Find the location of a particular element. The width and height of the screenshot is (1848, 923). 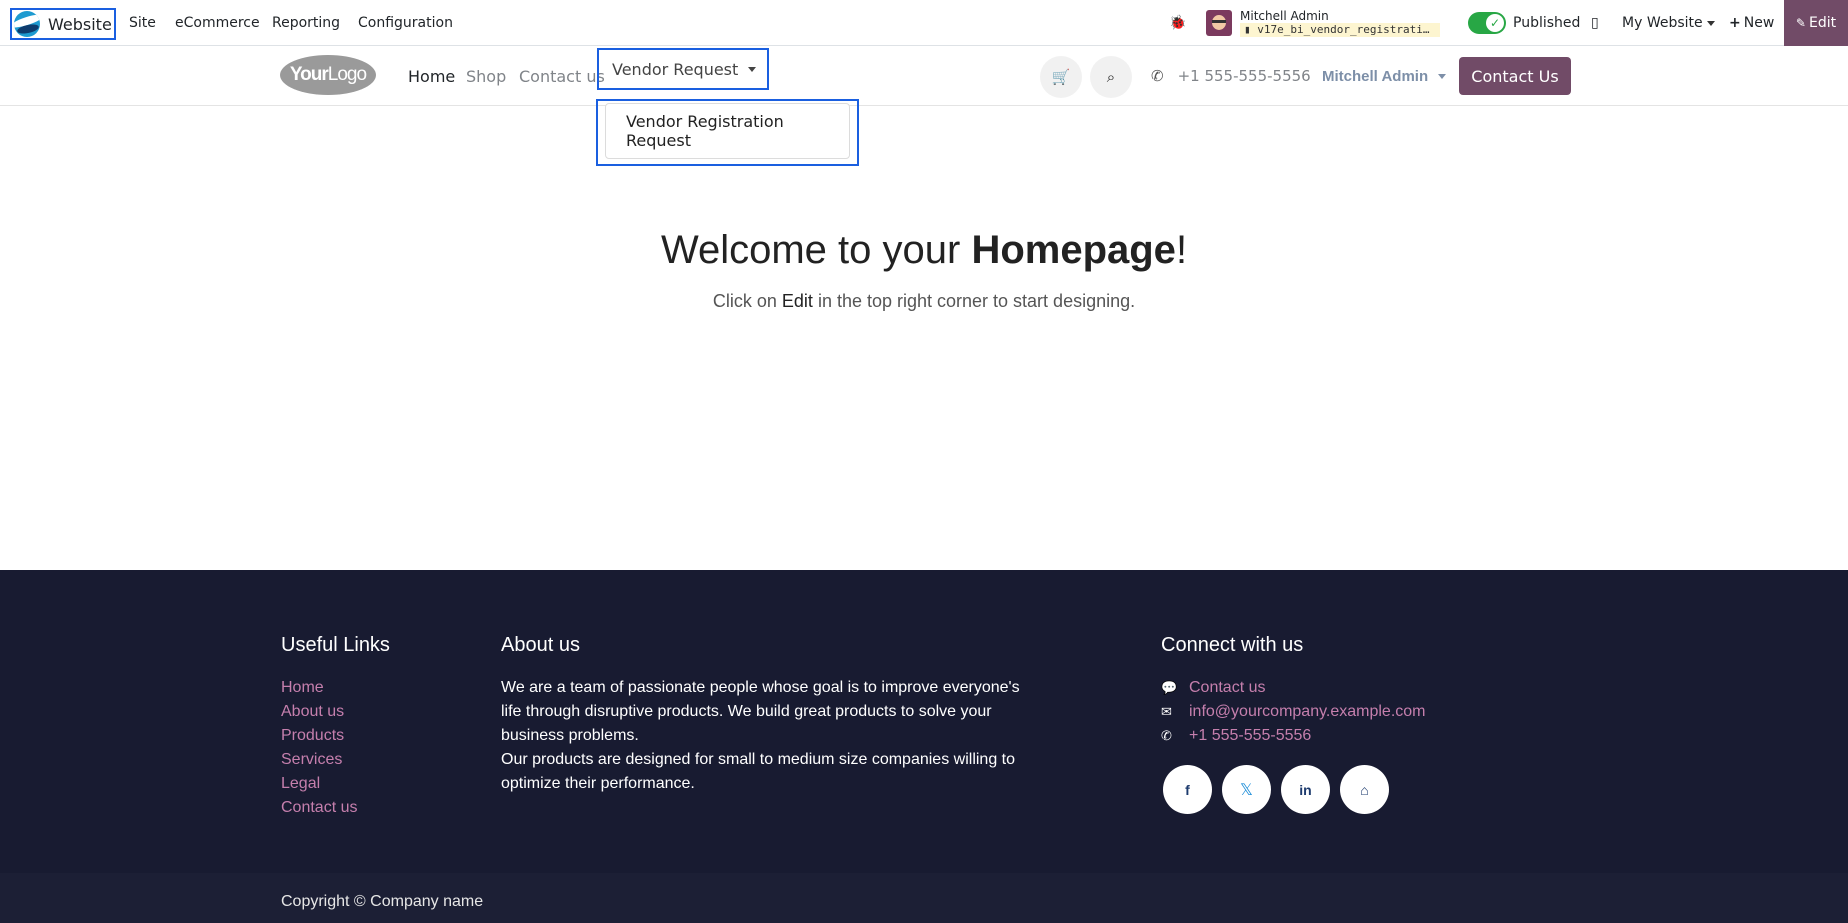

publish-toggle: Published is located at coordinates (1524, 23).